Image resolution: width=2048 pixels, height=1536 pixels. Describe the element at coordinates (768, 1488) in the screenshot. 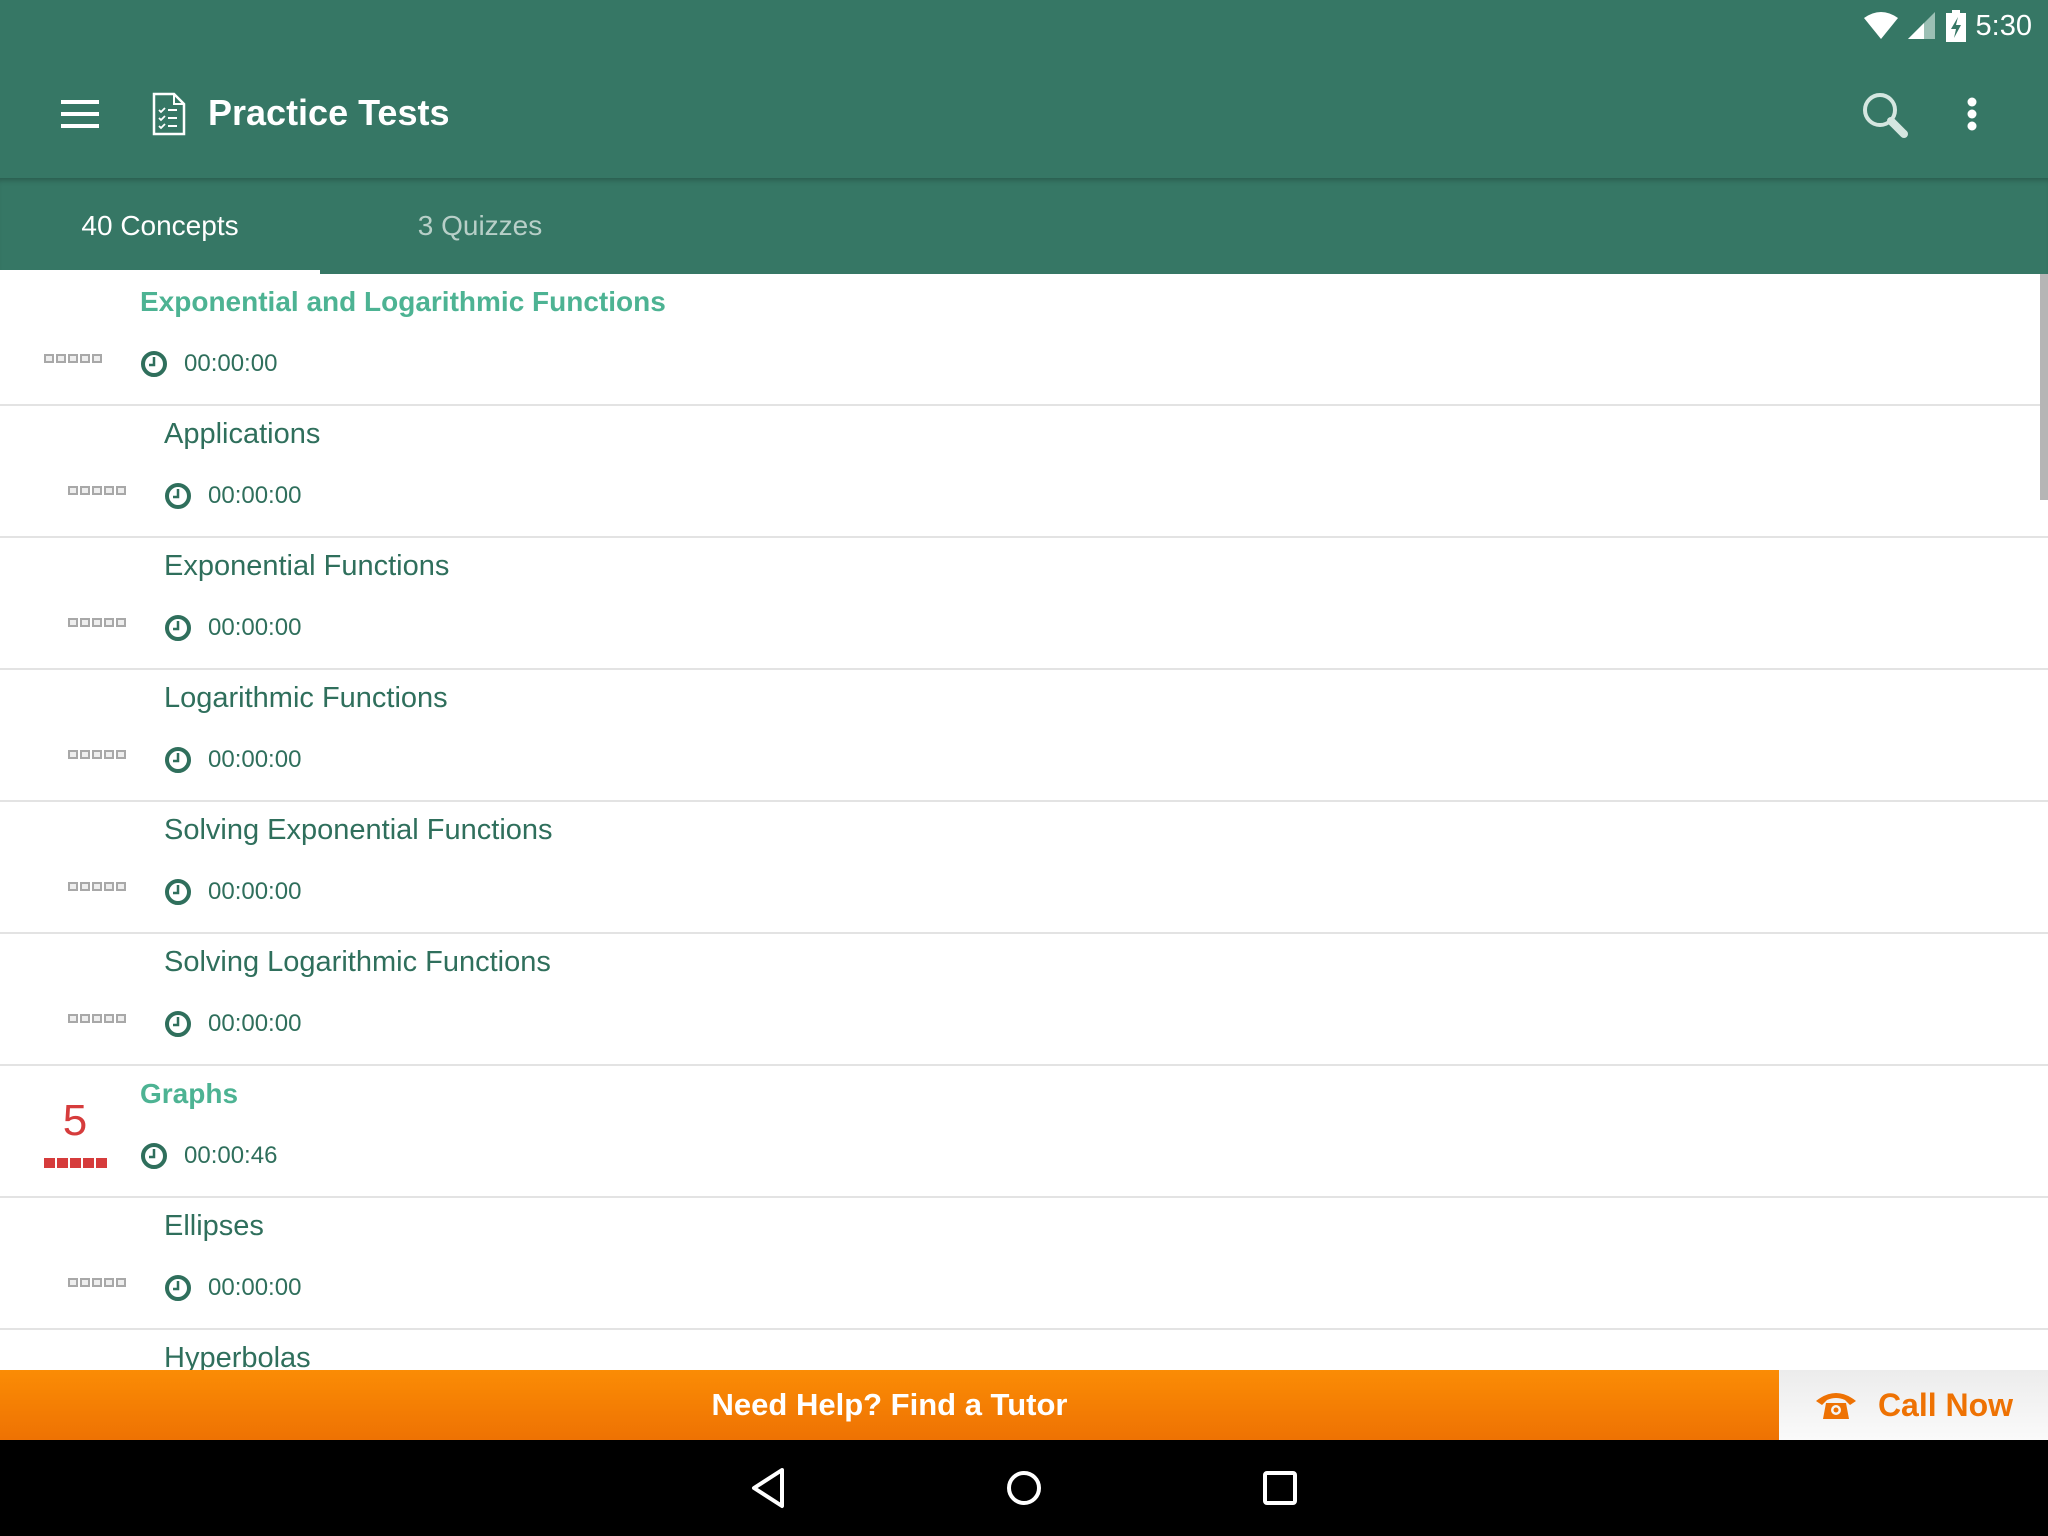

I see `back-icon` at that location.